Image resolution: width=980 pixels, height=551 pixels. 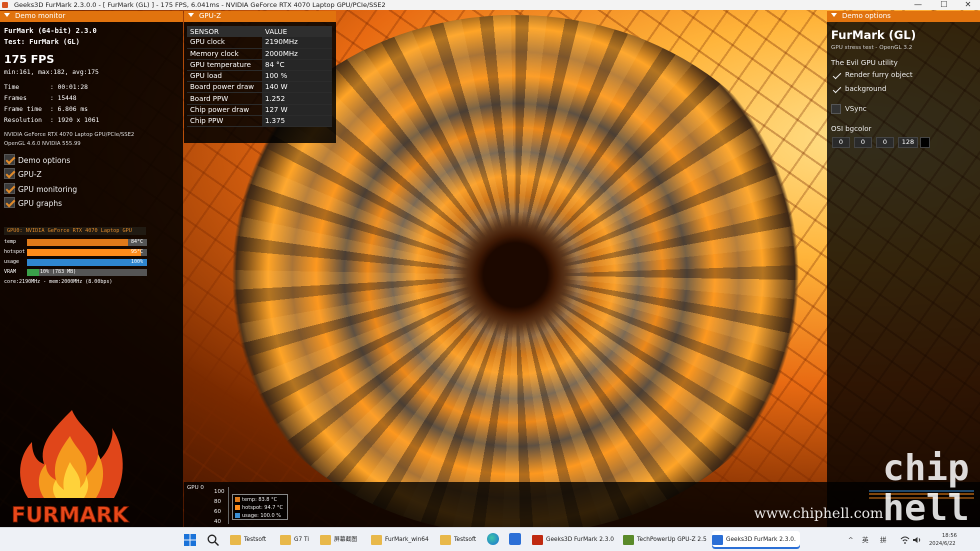 What do you see at coordinates (9, 159) in the screenshot?
I see `demo-options-checkbox` at bounding box center [9, 159].